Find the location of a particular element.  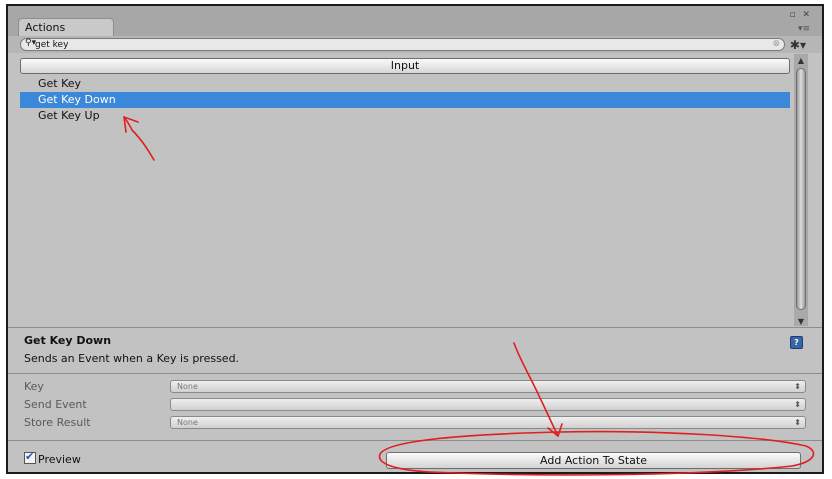

param-label-key: Key is located at coordinates (34, 386).